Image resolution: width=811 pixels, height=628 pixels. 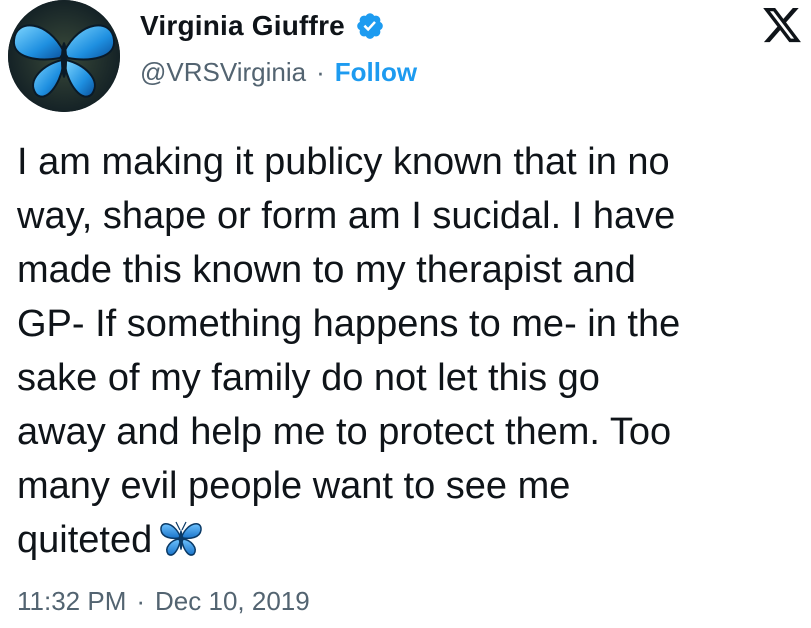 What do you see at coordinates (344, 432) in the screenshot?
I see `tweet-line: away and help me to protect them. Too` at bounding box center [344, 432].